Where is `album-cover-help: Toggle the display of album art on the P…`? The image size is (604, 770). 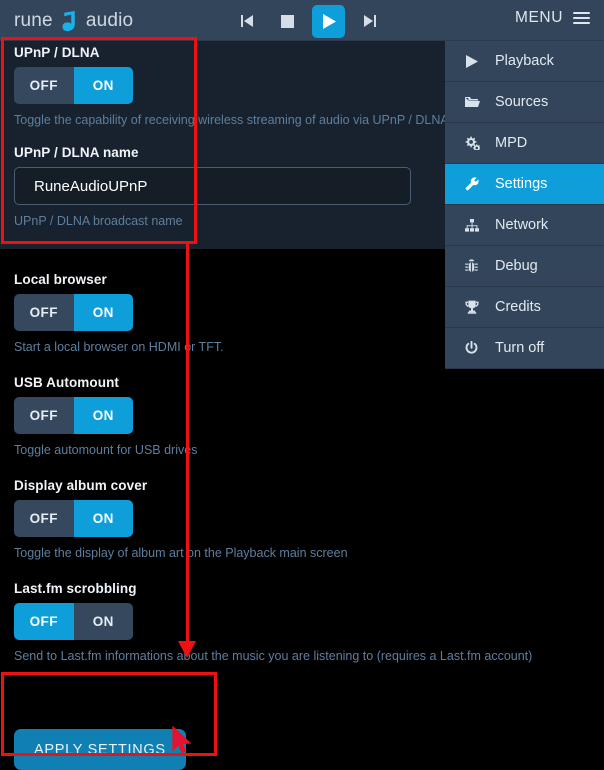
album-cover-help: Toggle the display of album art on the P… is located at coordinates (181, 553).